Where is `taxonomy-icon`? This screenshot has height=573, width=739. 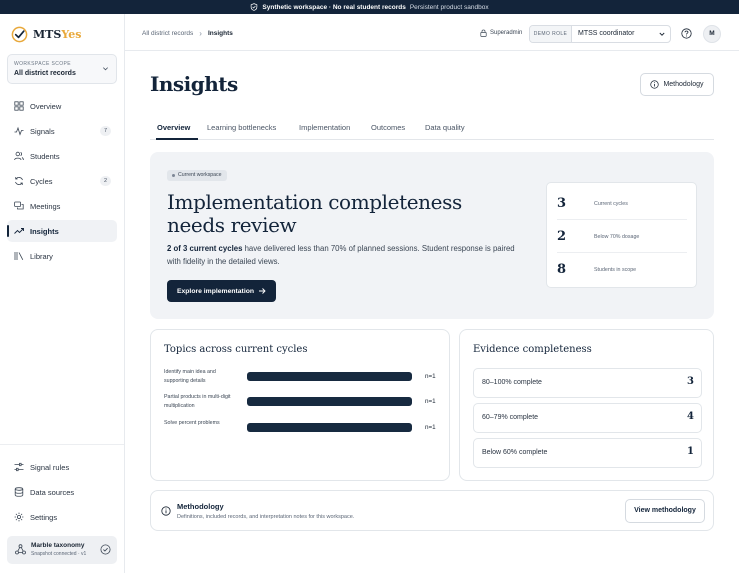
taxonomy-icon is located at coordinates (20, 549).